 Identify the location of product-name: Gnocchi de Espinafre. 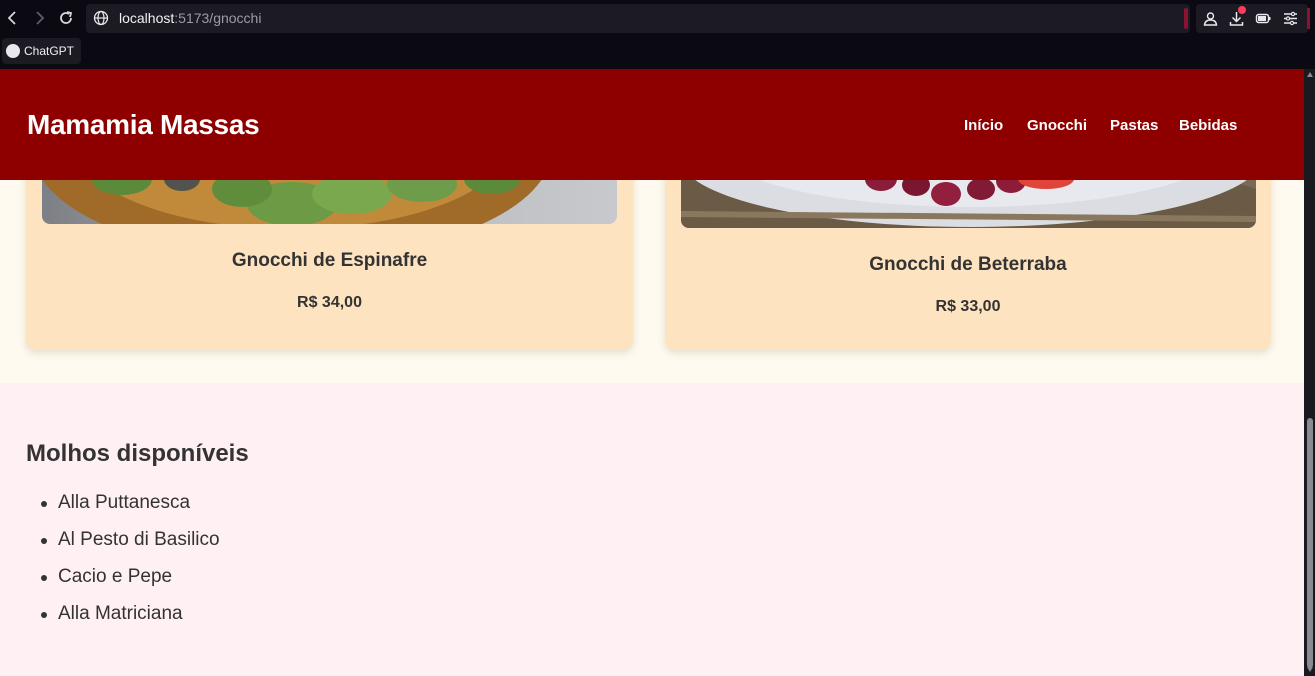
(329, 260).